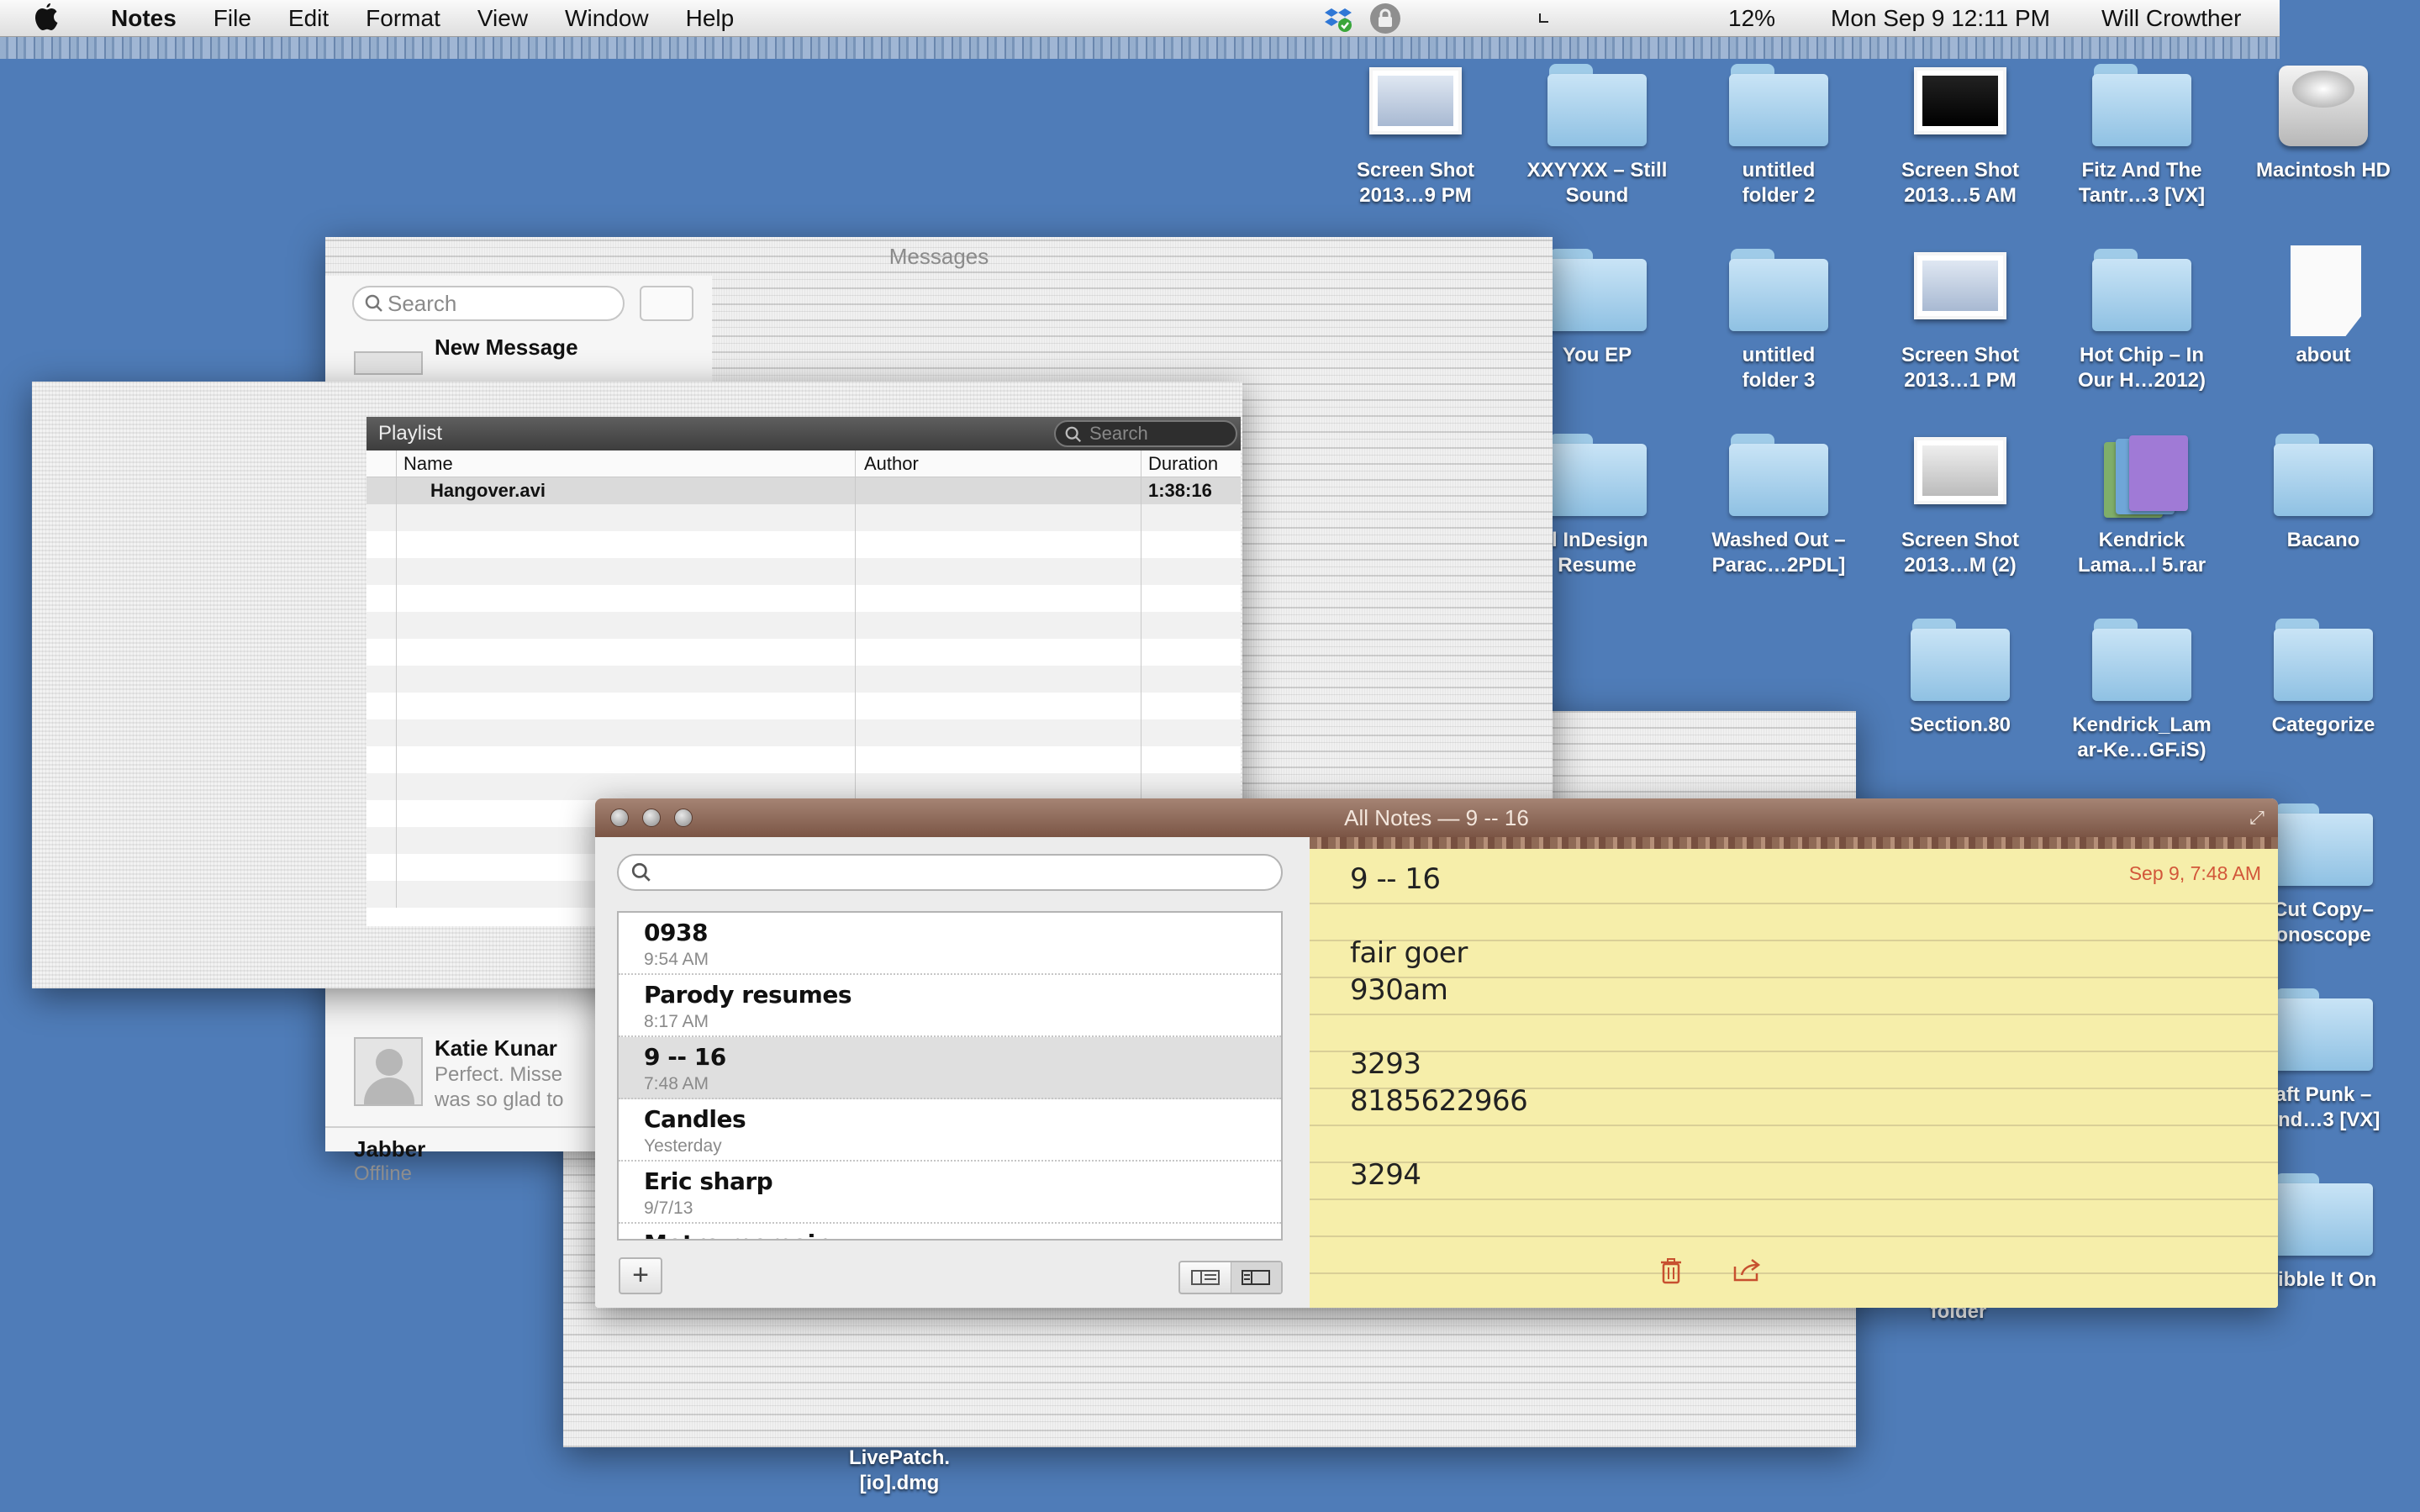 The height and width of the screenshot is (1512, 2420). What do you see at coordinates (962, 1233) in the screenshot?
I see `note-title: Metro memoir` at bounding box center [962, 1233].